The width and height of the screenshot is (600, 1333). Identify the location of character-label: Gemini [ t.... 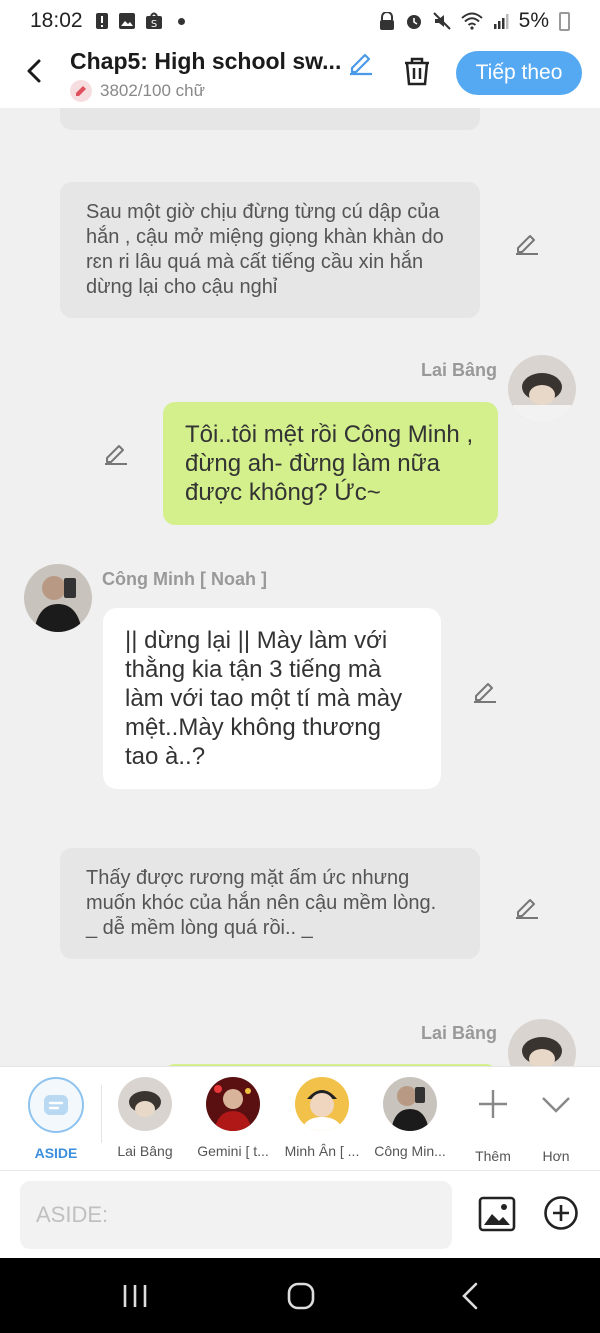
(233, 1151).